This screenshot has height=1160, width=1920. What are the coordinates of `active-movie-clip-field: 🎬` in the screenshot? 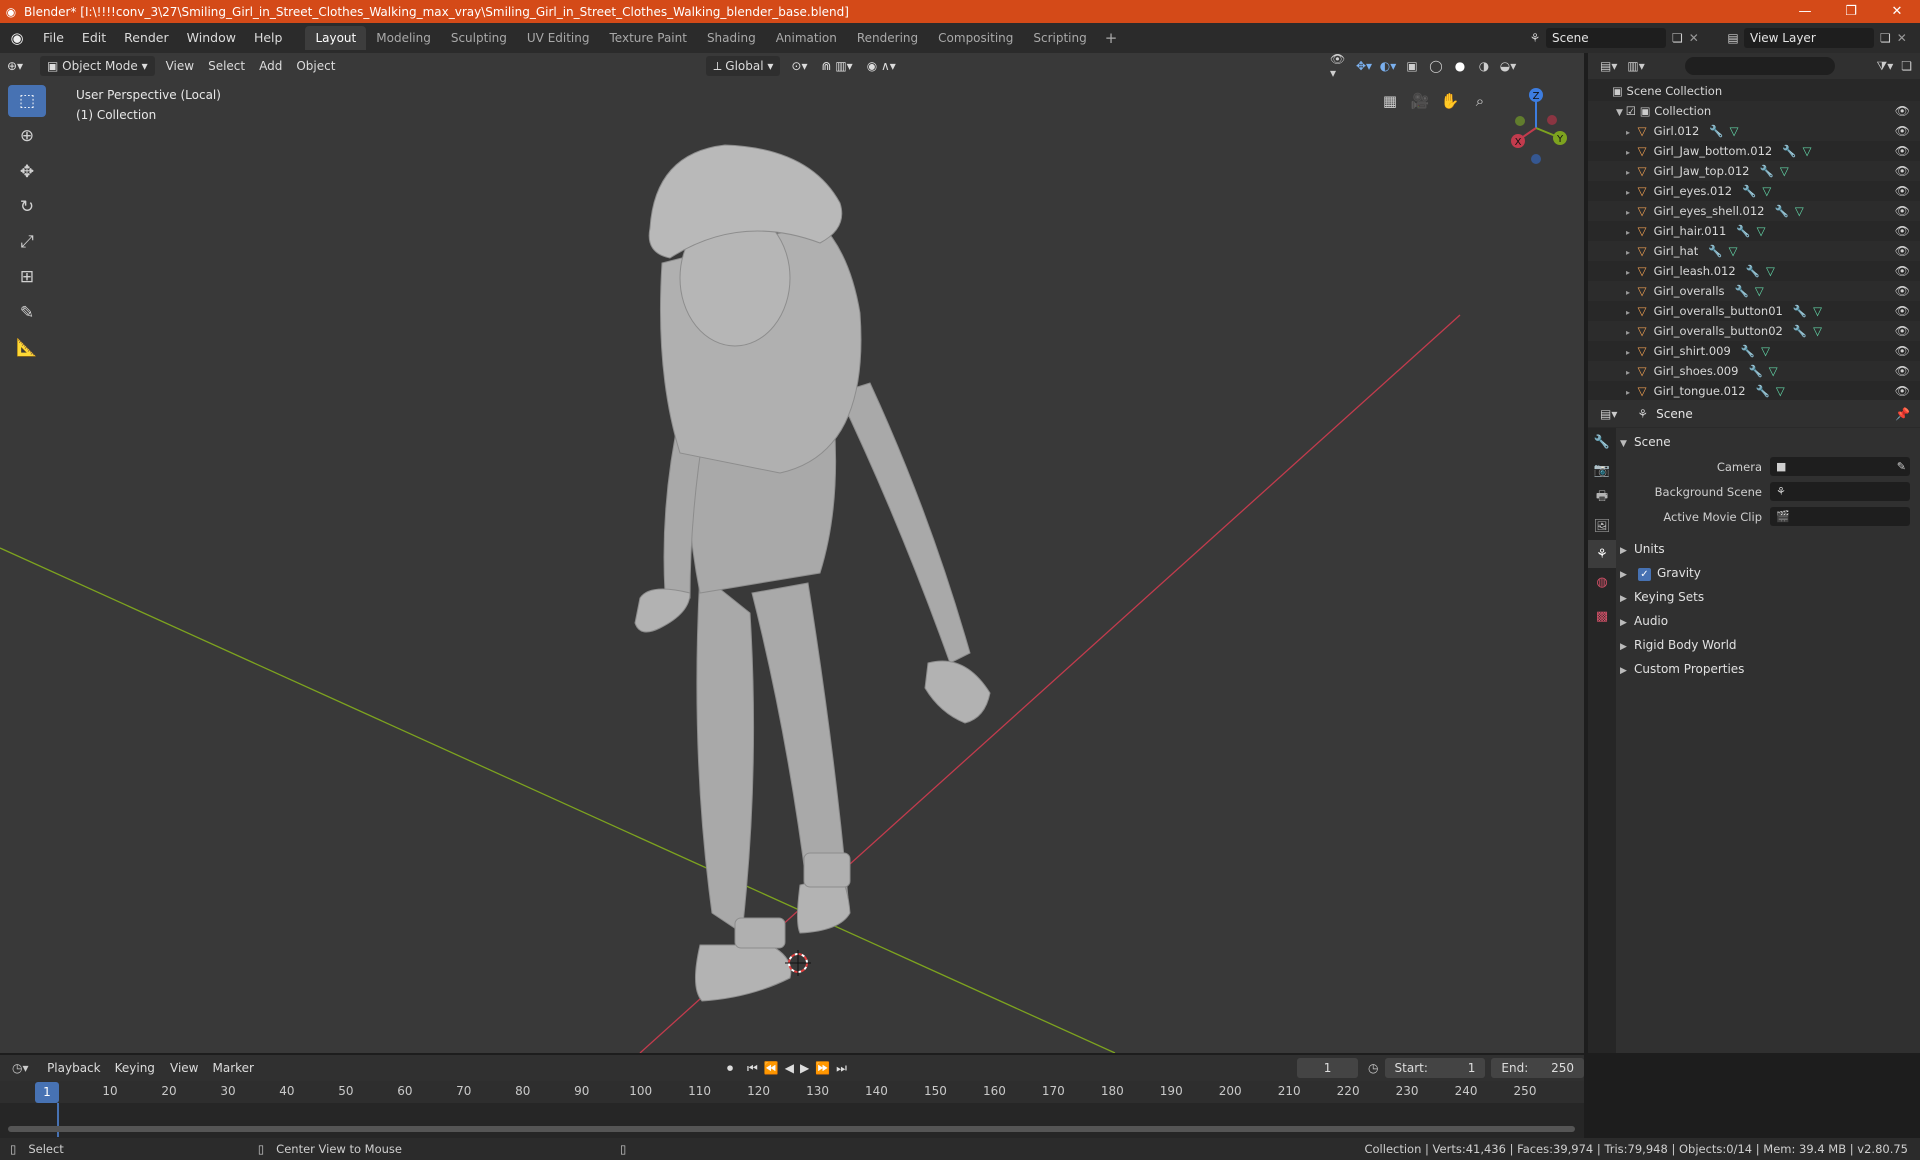 It's located at (1840, 516).